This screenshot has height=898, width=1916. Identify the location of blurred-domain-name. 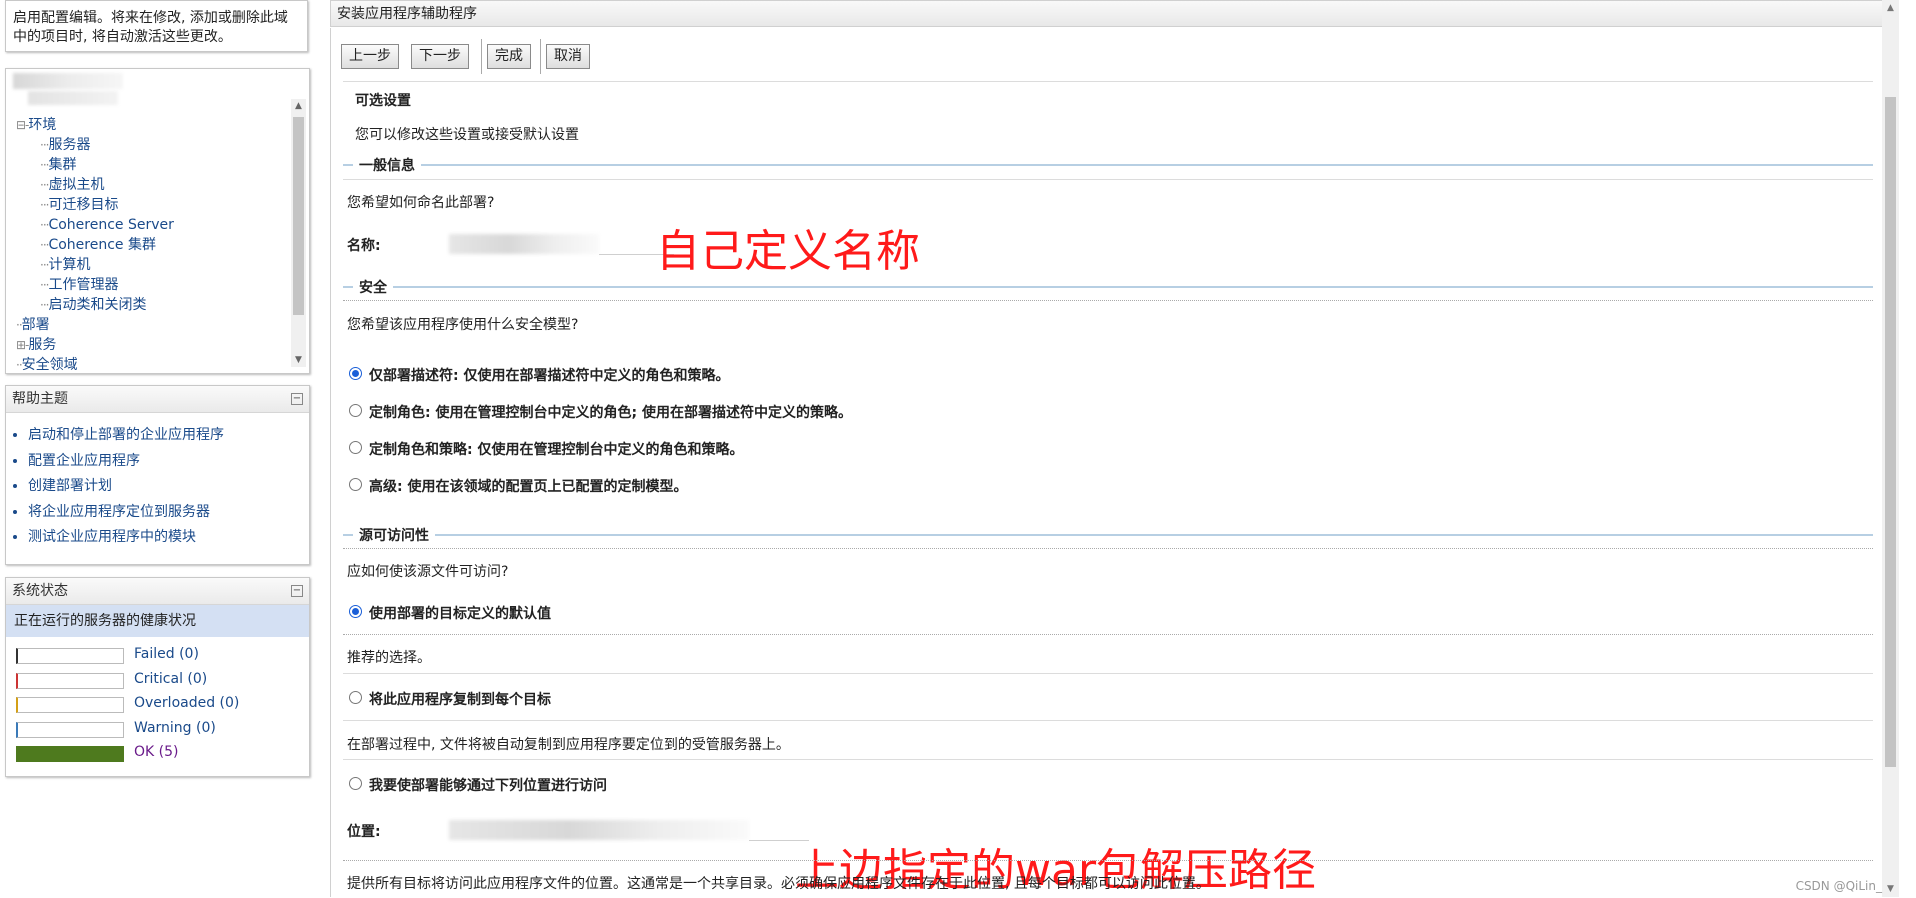
(73, 98).